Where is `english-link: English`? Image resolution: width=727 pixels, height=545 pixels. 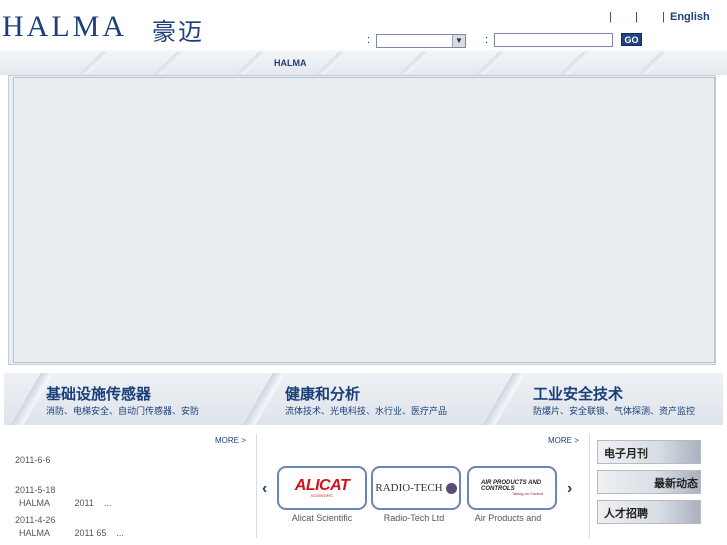 english-link: English is located at coordinates (690, 17).